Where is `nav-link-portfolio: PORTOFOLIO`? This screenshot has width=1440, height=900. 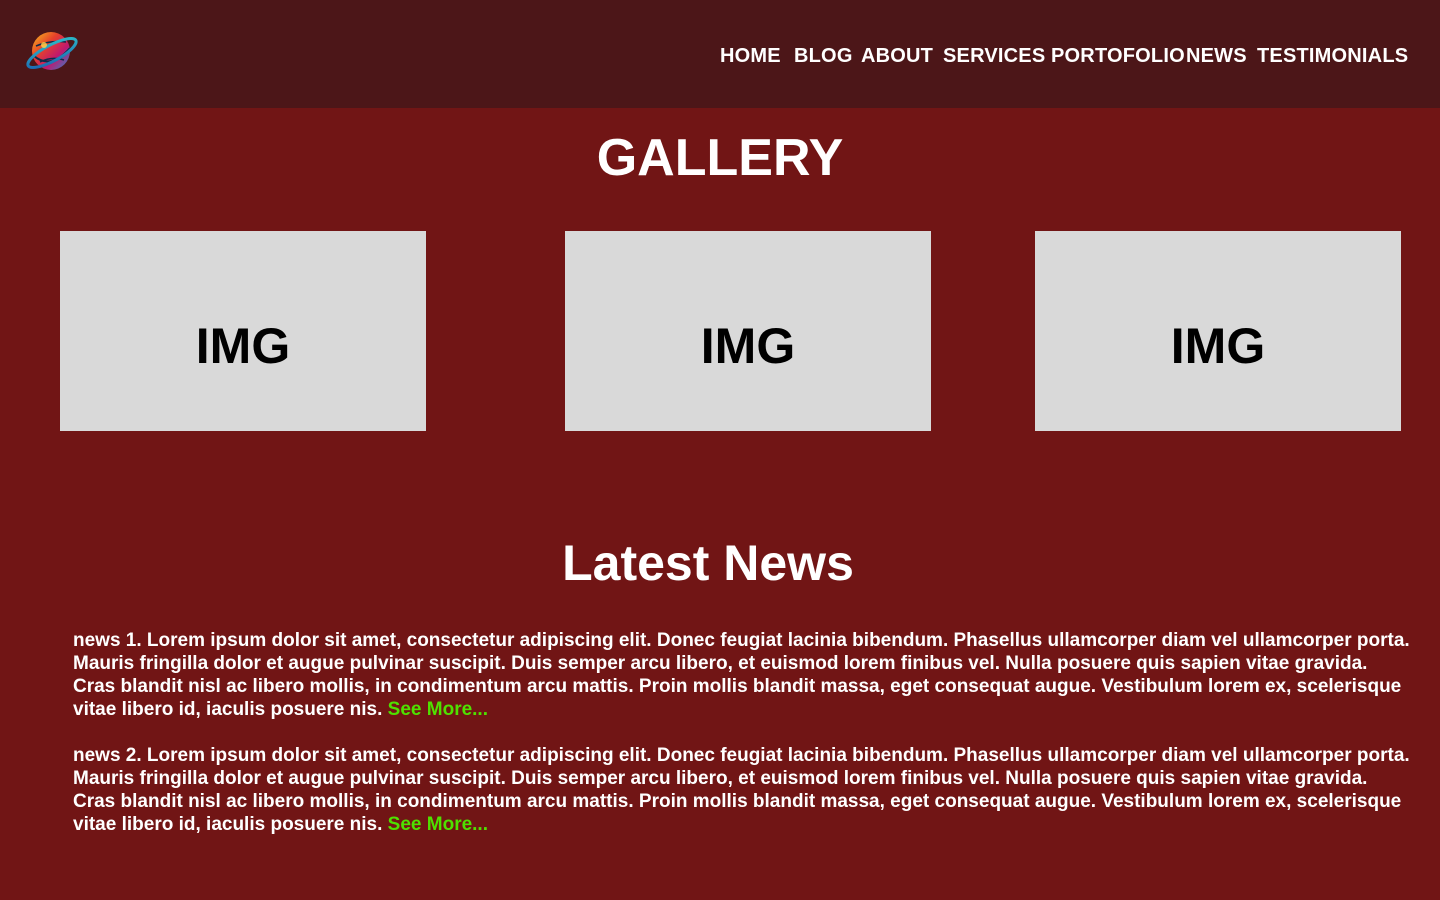 nav-link-portfolio: PORTOFOLIO is located at coordinates (1118, 56).